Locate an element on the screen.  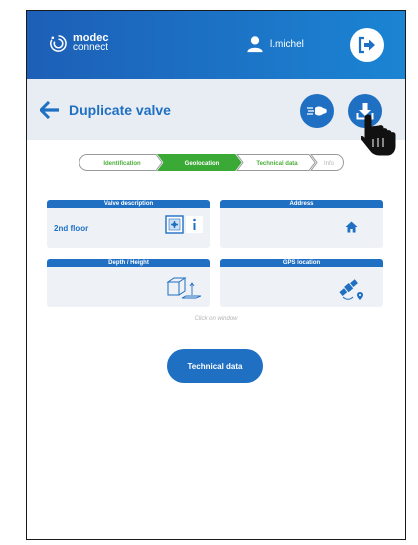
hint-text: Click on window is located at coordinates (216, 319).